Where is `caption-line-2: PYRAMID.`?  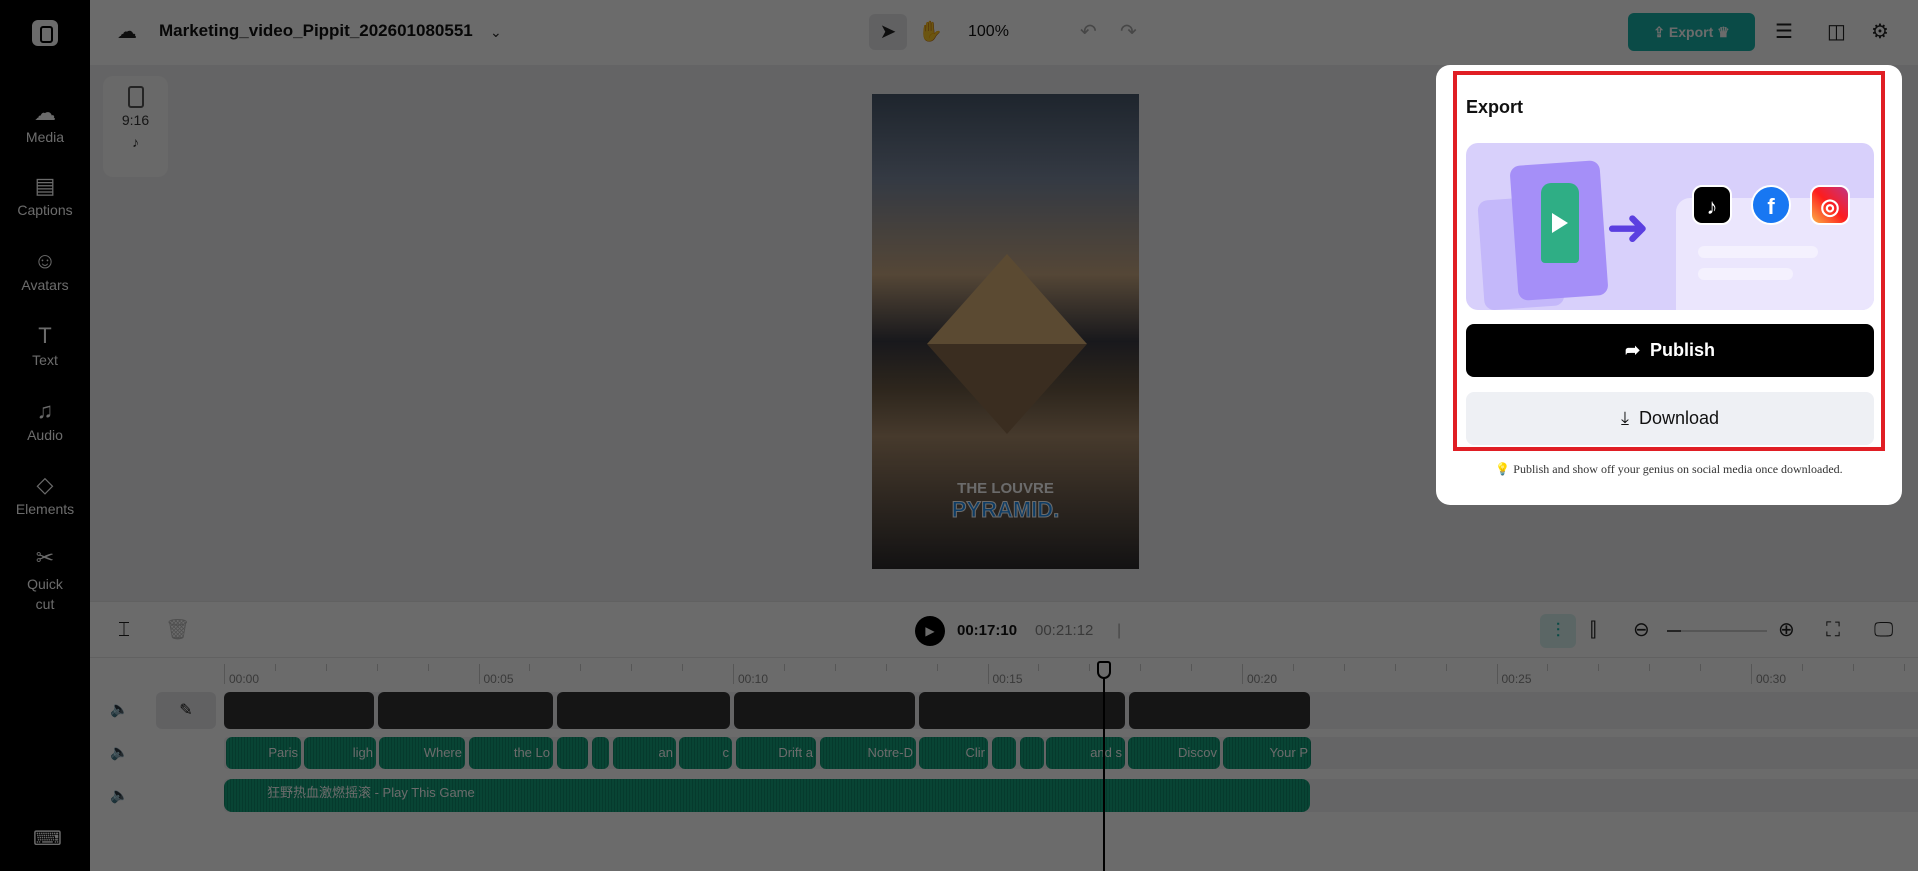 caption-line-2: PYRAMID. is located at coordinates (1005, 510).